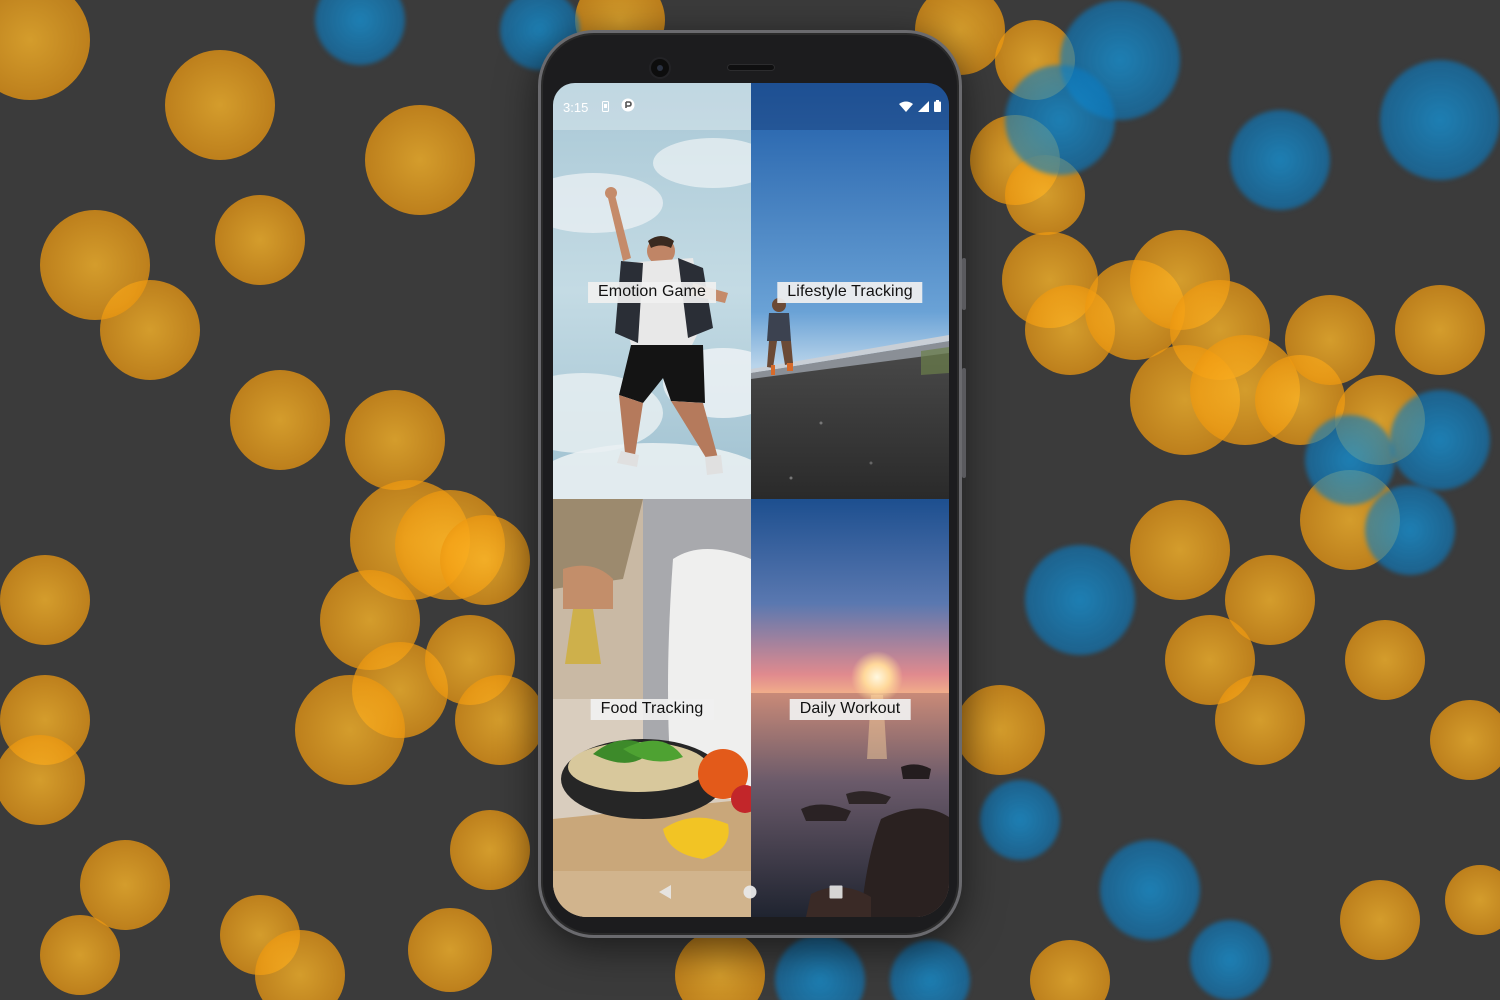 This screenshot has height=1000, width=1500. I want to click on nav-bar-left-bg, so click(652, 894).